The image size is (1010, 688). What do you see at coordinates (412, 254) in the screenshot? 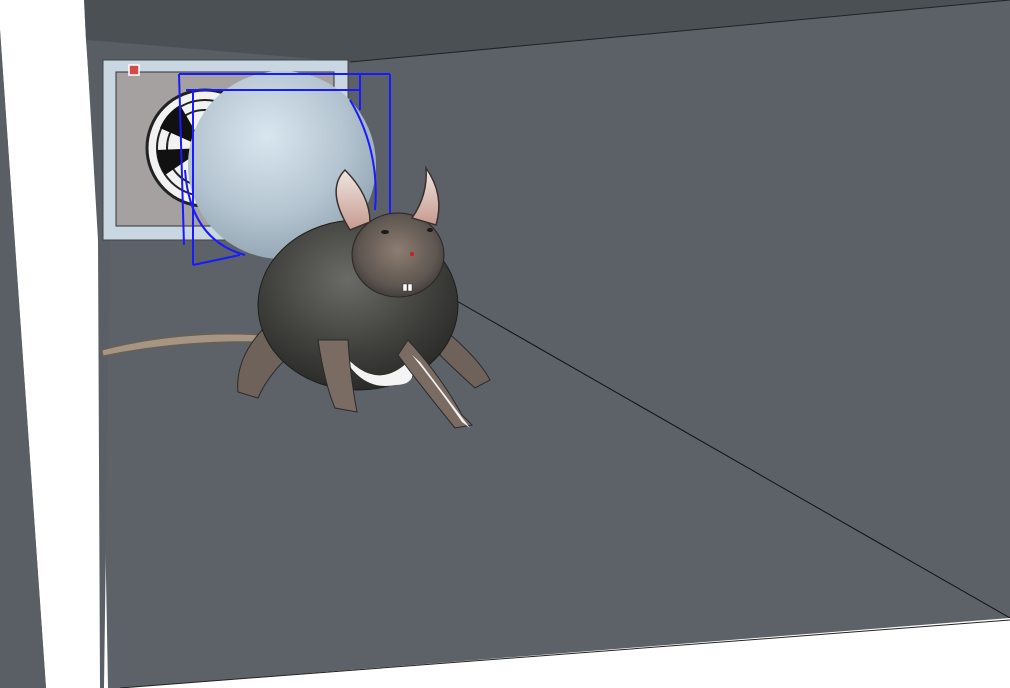
I see `rat-nose` at bounding box center [412, 254].